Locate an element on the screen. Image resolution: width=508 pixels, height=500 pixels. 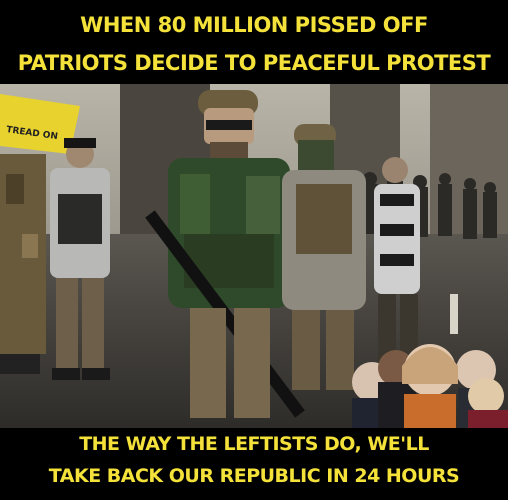
top-caption-line-1: WHEN 80 MILLION PISSED OFF is located at coordinates (254, 25).